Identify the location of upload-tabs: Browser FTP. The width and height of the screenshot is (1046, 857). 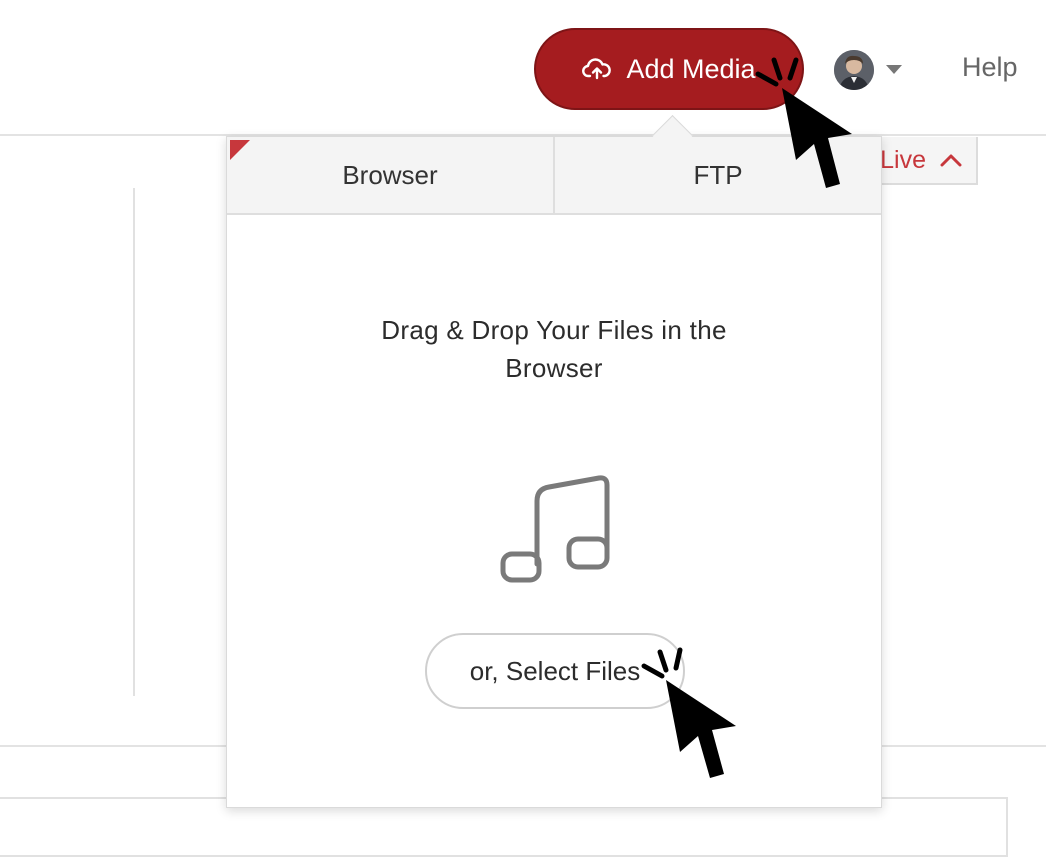
(554, 176).